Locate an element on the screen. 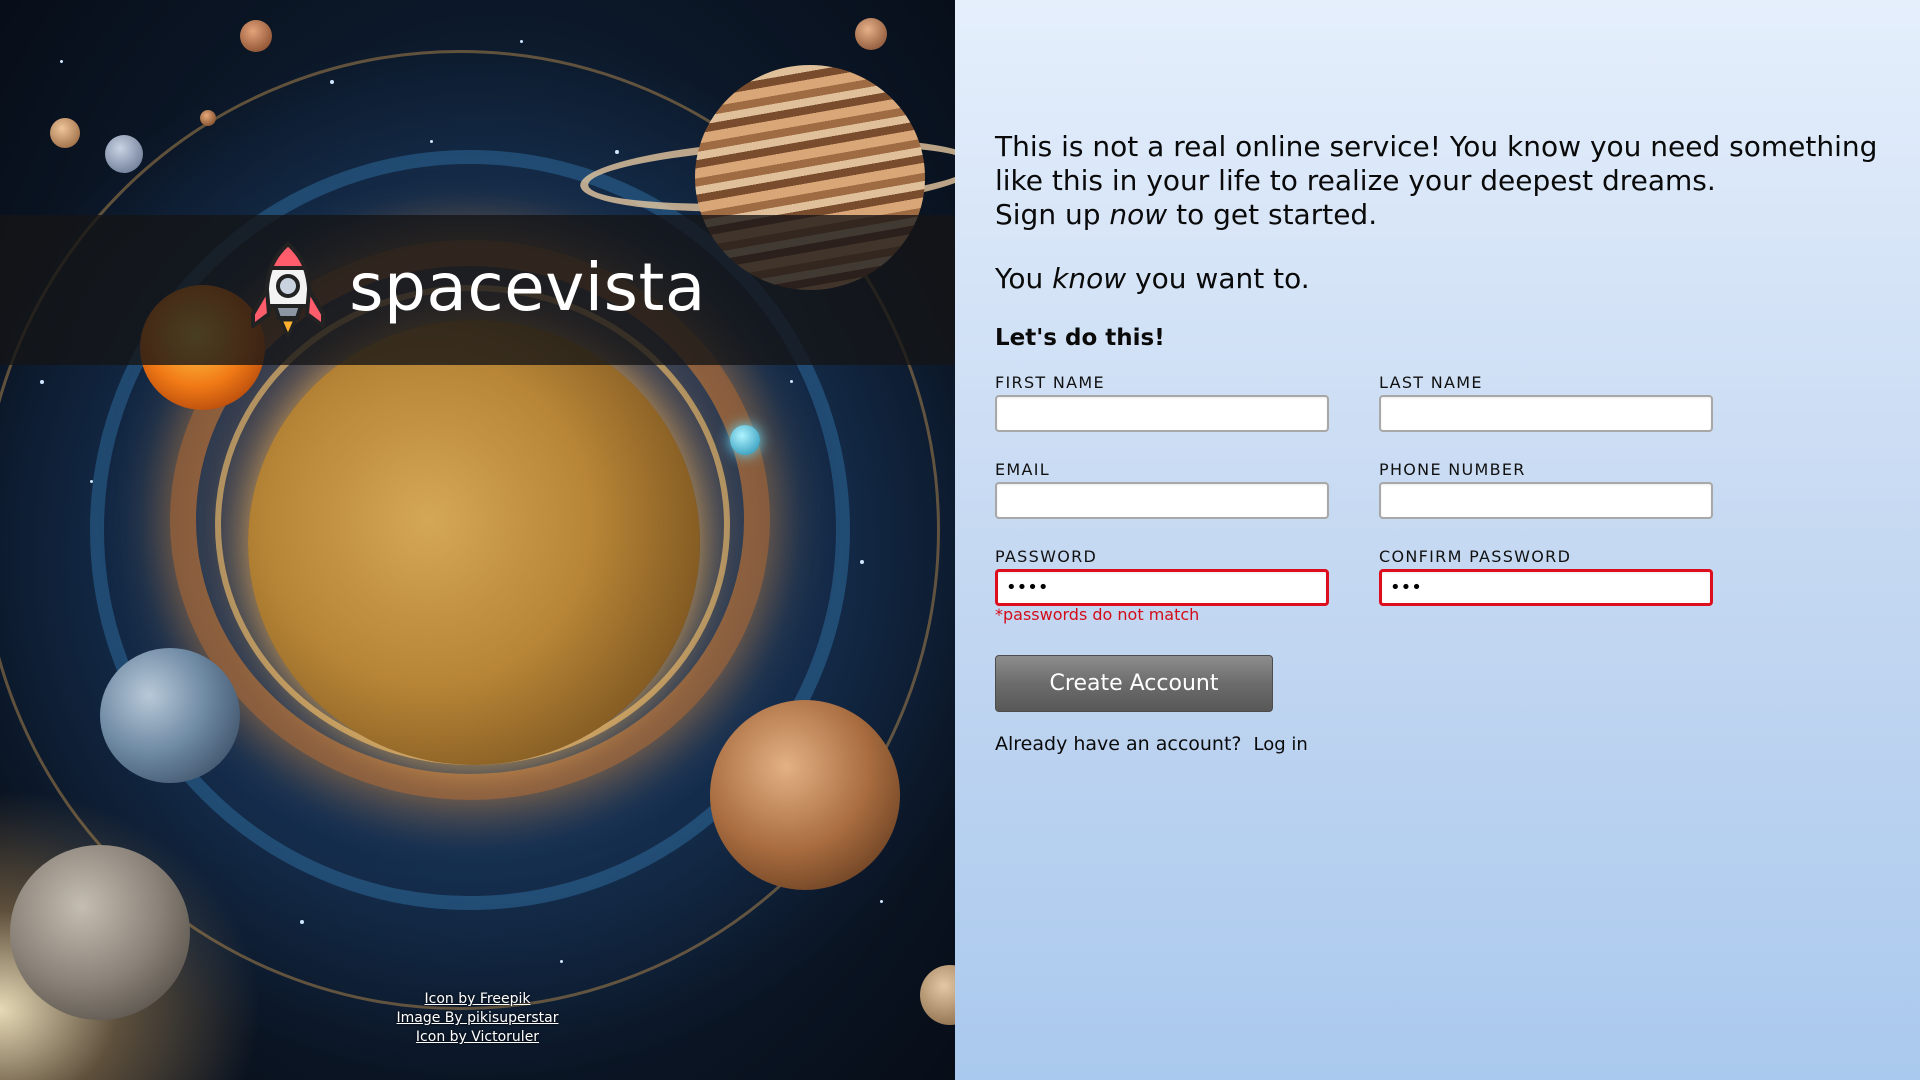 Image resolution: width=1920 pixels, height=1080 pixels. central-planet is located at coordinates (474, 542).